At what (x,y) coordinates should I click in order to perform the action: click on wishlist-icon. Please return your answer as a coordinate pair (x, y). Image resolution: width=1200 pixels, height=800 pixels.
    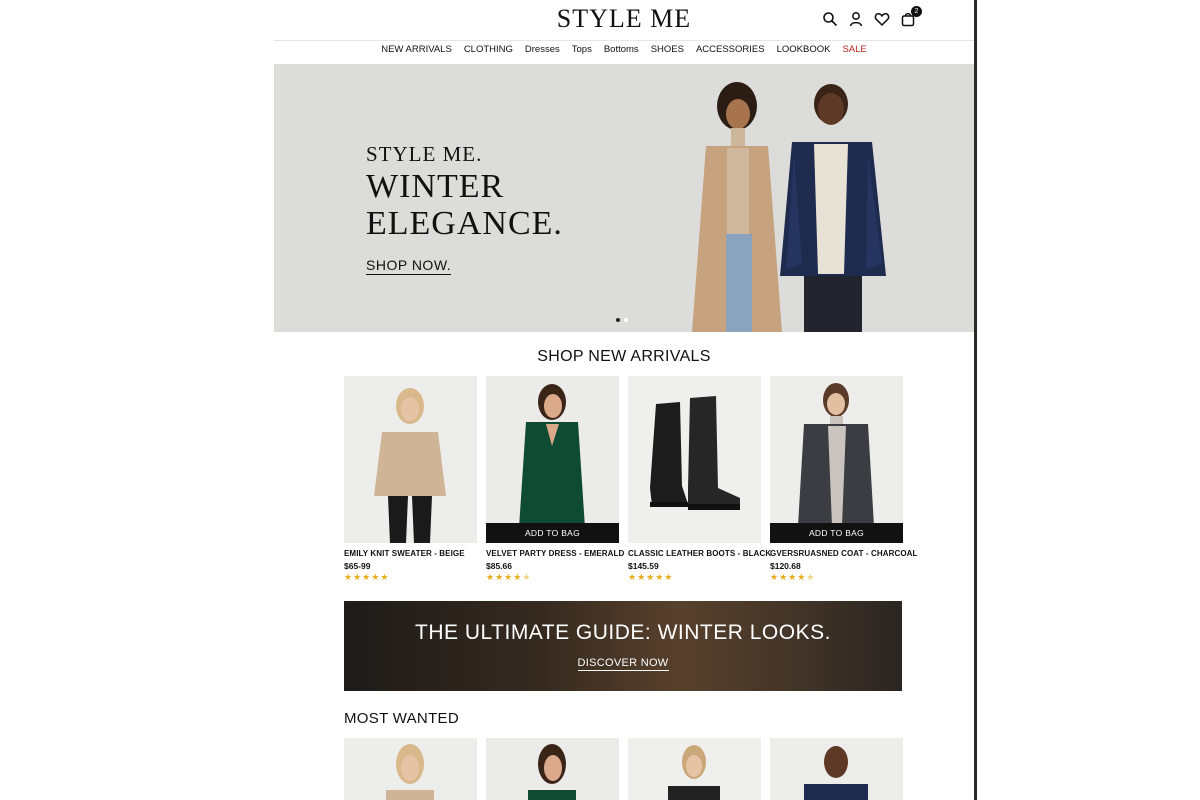
    Looking at the image, I should click on (882, 19).